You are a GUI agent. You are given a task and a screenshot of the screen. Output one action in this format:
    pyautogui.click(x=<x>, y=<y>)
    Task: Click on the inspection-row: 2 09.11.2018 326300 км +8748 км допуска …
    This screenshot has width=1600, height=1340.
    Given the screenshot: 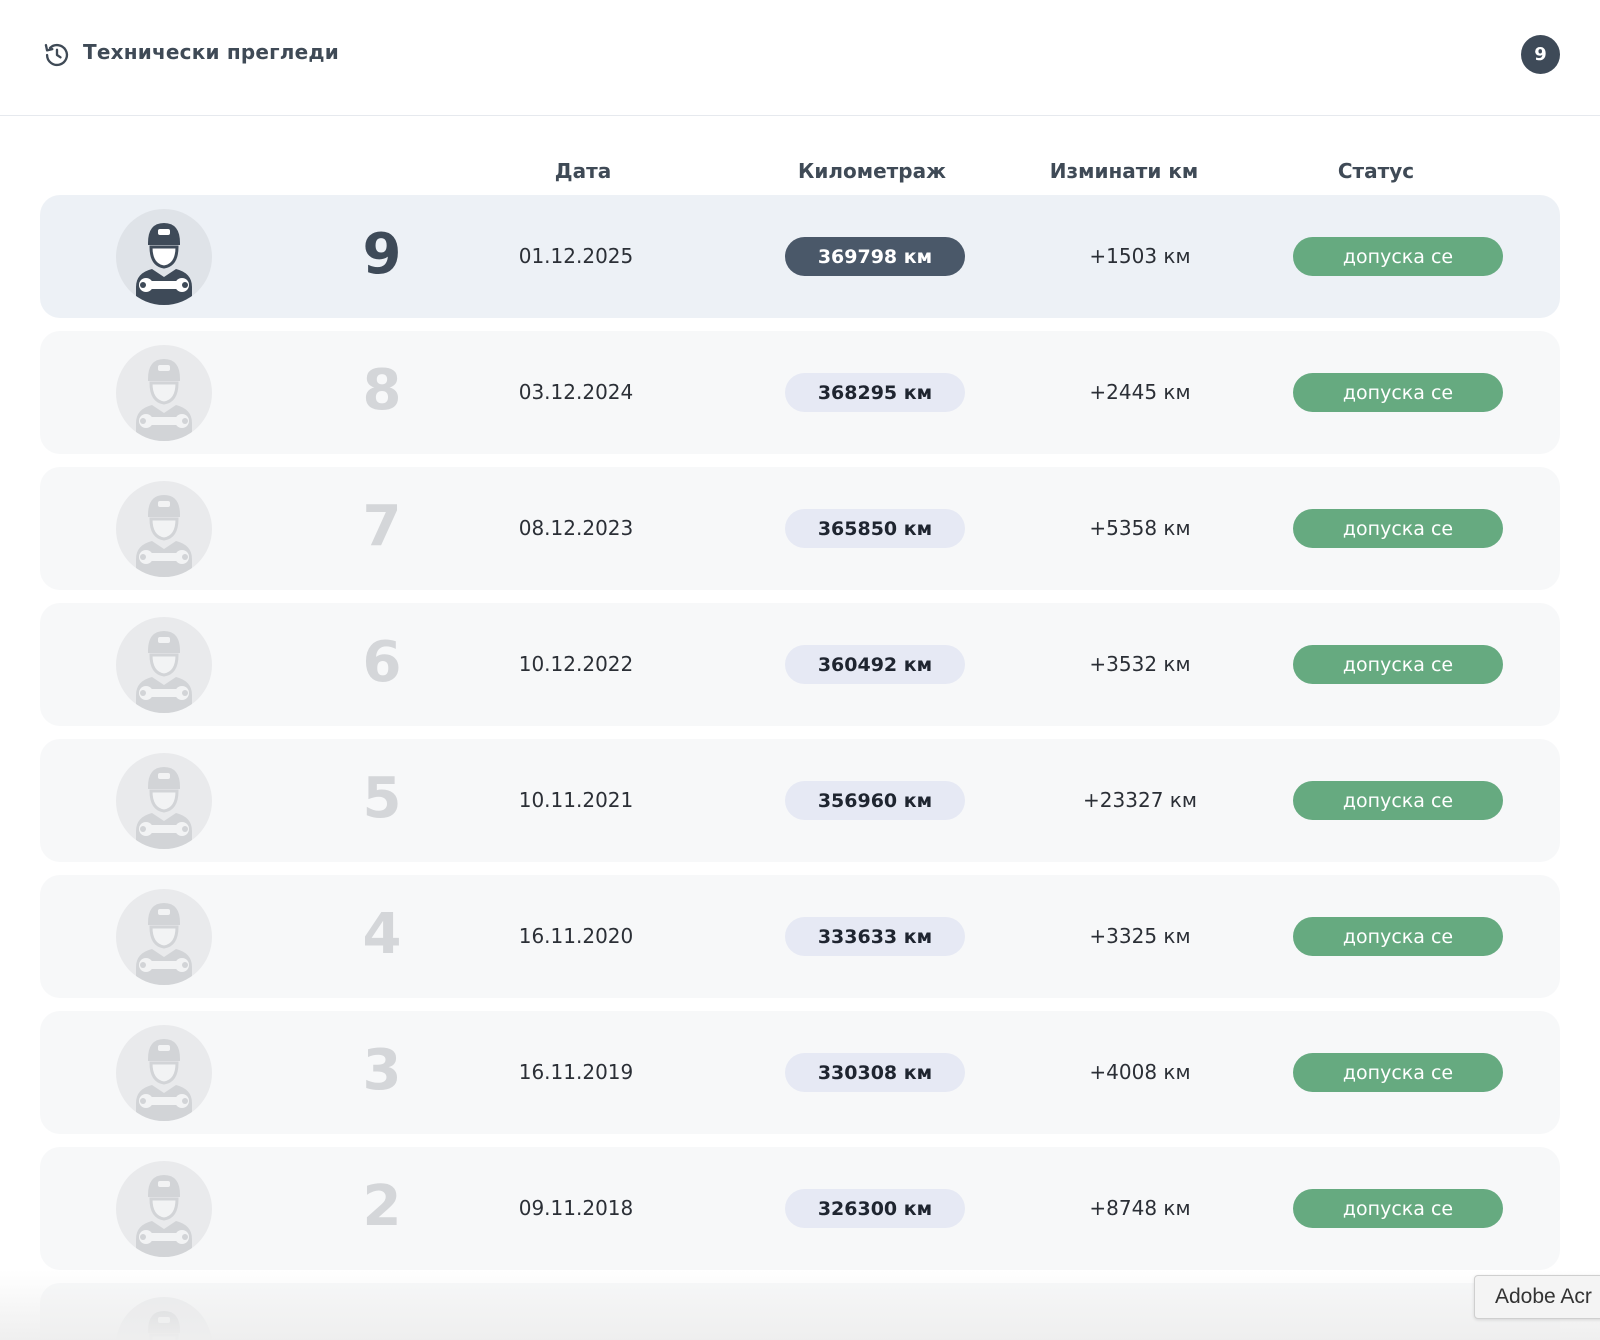 What is the action you would take?
    pyautogui.click(x=800, y=1208)
    